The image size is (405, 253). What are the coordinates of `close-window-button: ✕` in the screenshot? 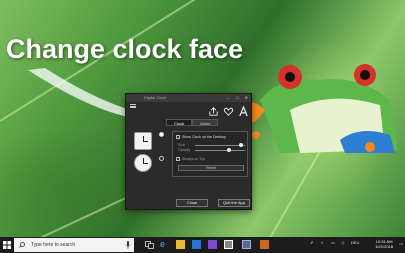 It's located at (246, 98).